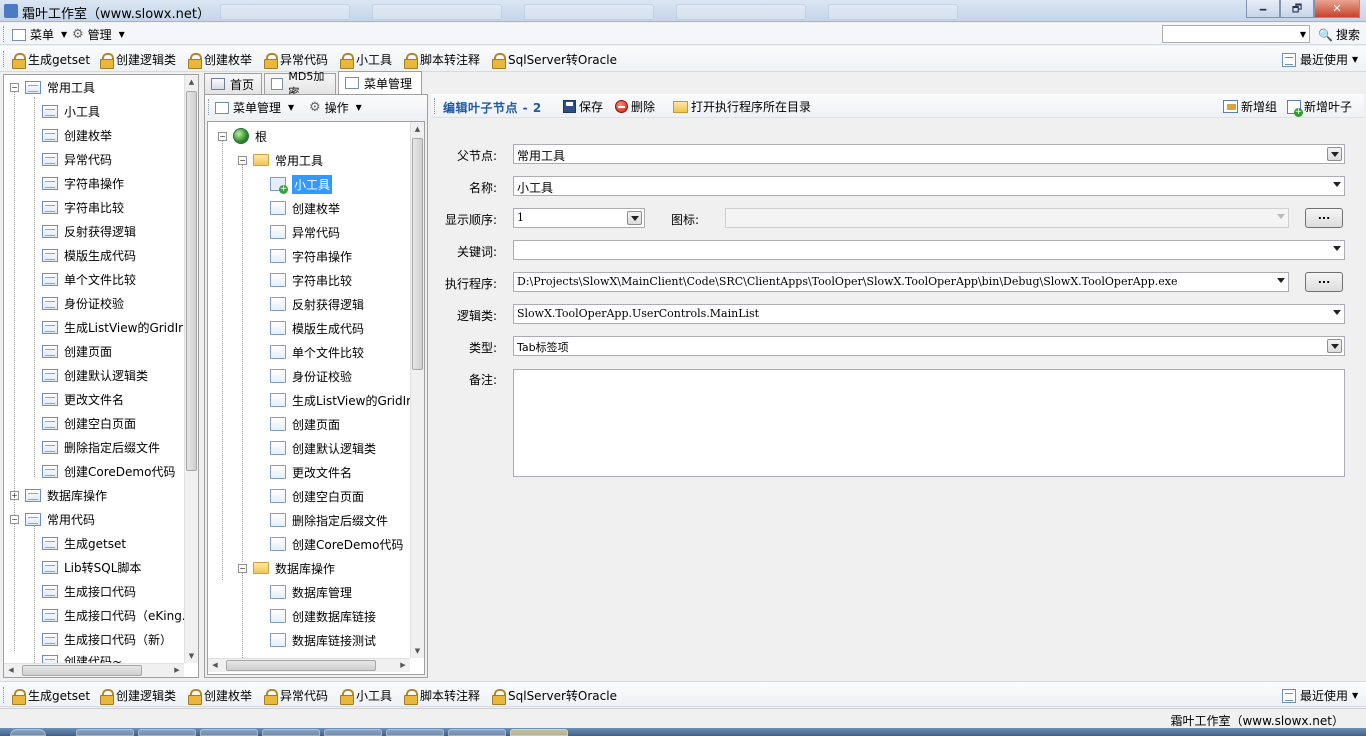  I want to click on keyword-combo, so click(929, 250).